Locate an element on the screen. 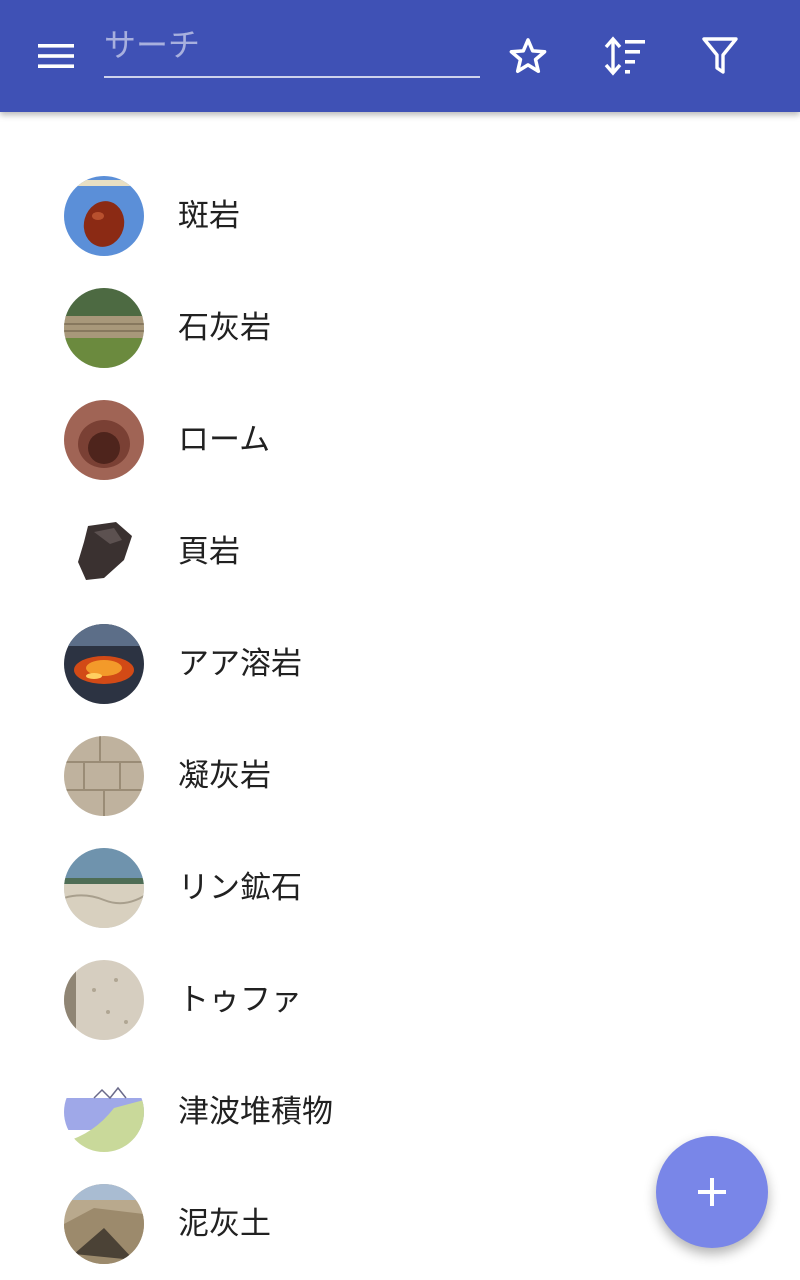 Image resolution: width=800 pixels, height=1280 pixels. sort-button is located at coordinates (624, 56).